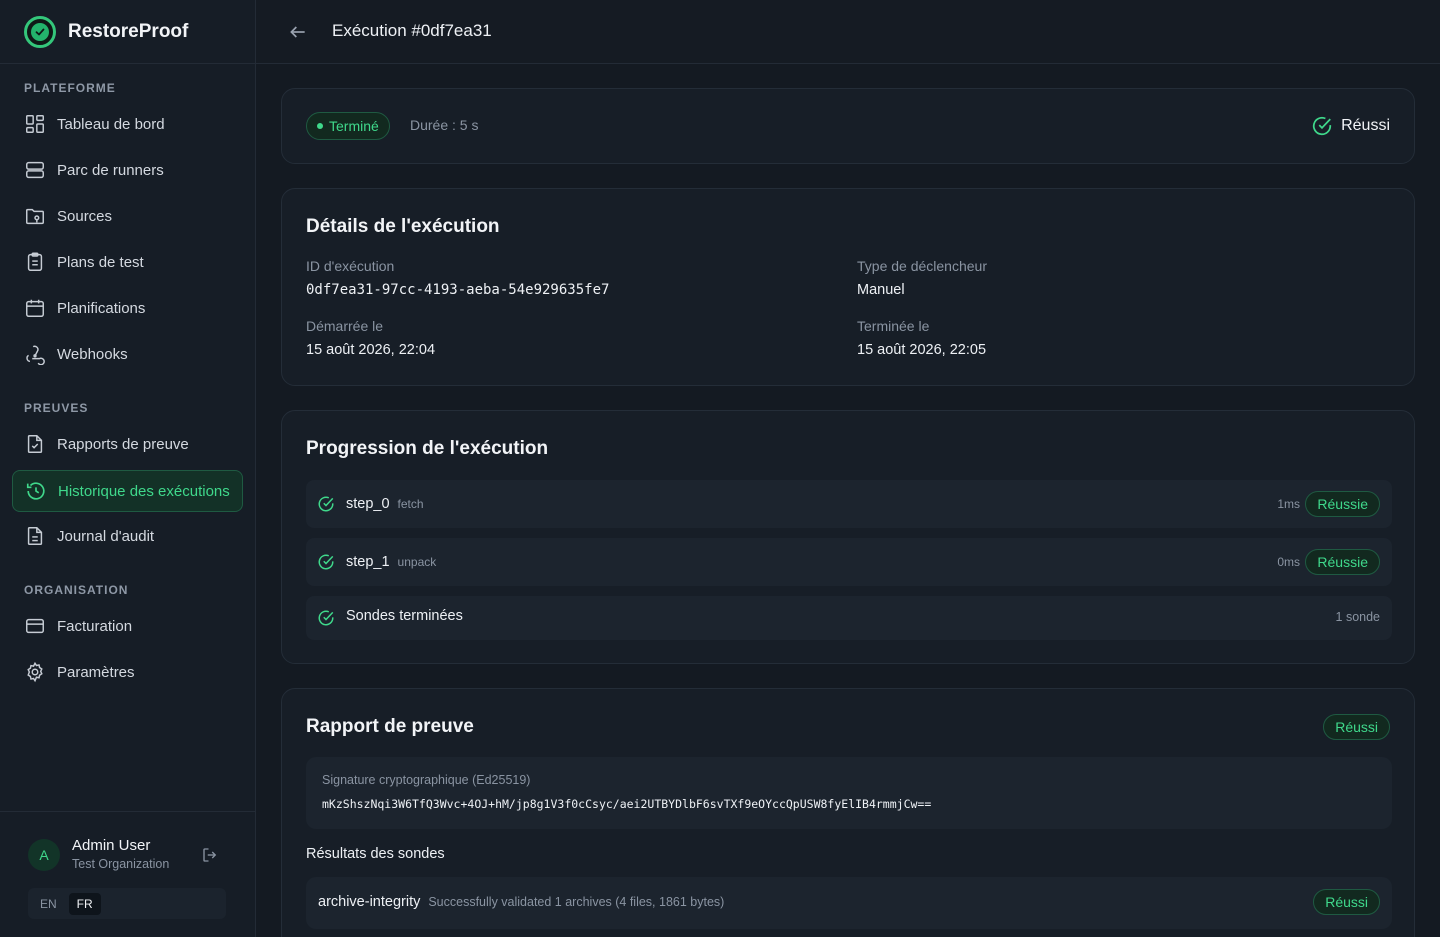 The height and width of the screenshot is (937, 1440). Describe the element at coordinates (35, 216) in the screenshot. I see `folder-icon` at that location.